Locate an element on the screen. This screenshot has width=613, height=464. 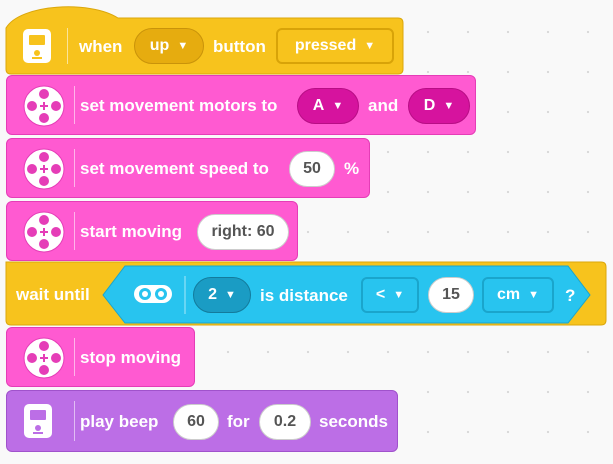
set-speed-label: set movement speed to is located at coordinates (174, 168).